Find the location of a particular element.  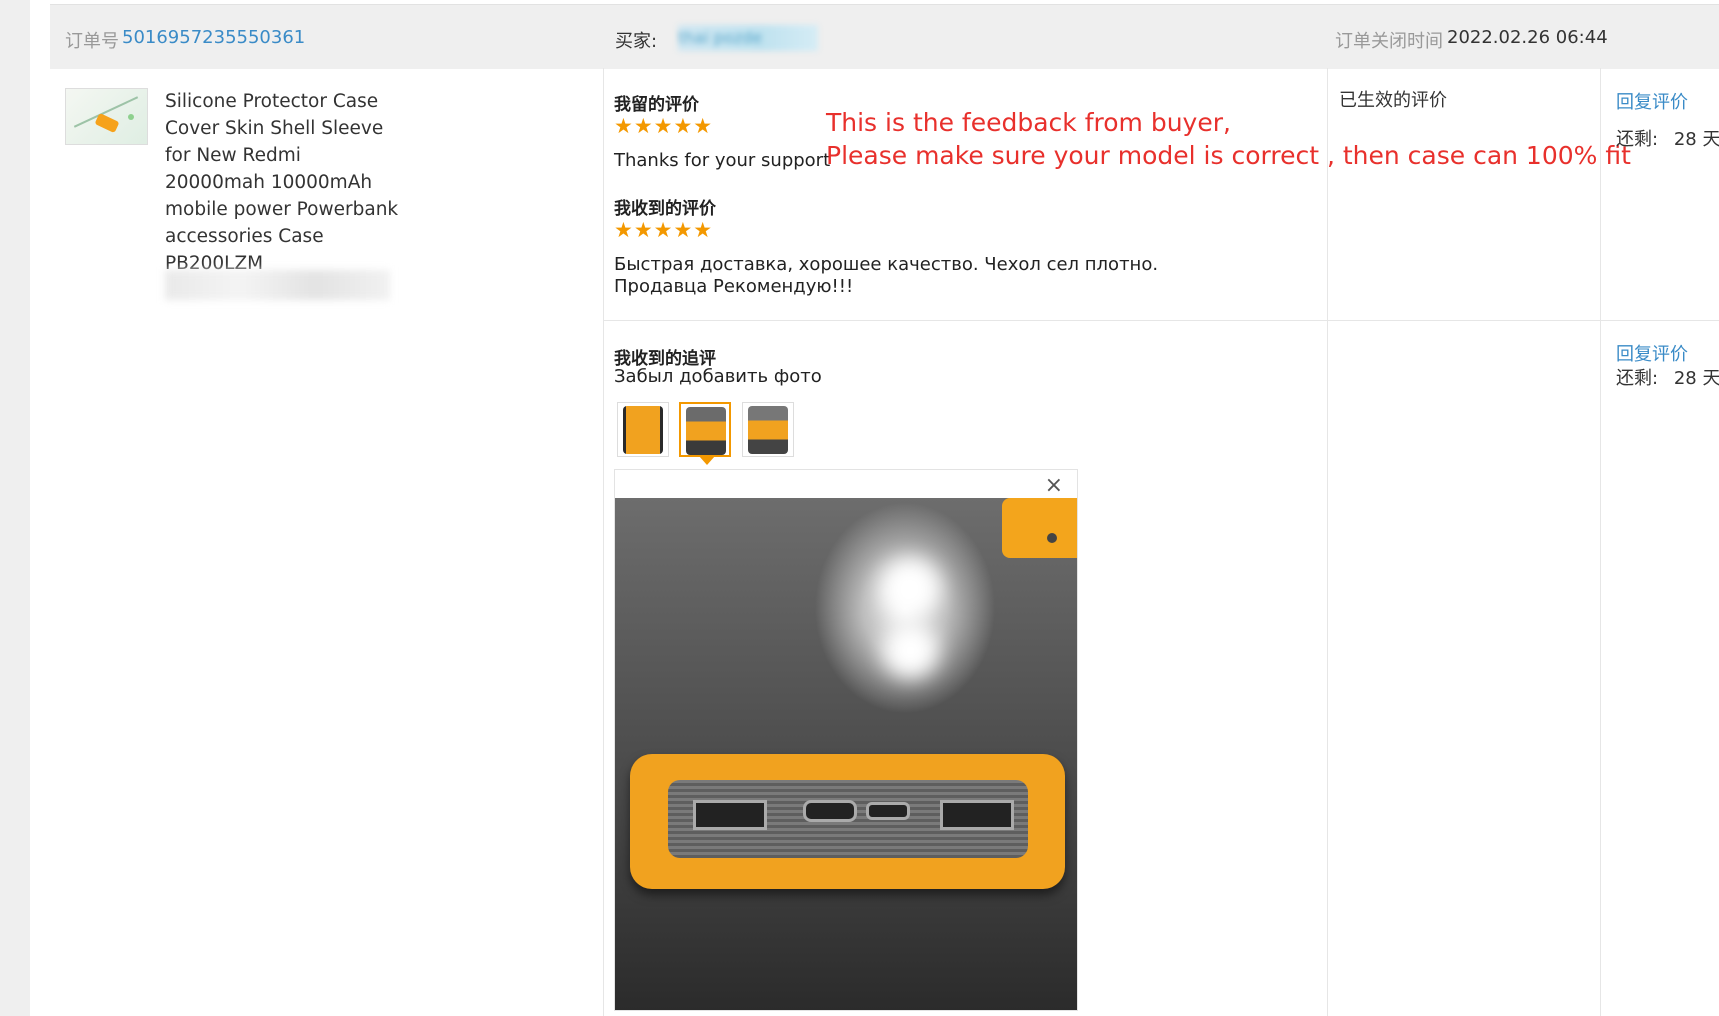

effective-review-status: 已生效的评价 is located at coordinates (1393, 100).